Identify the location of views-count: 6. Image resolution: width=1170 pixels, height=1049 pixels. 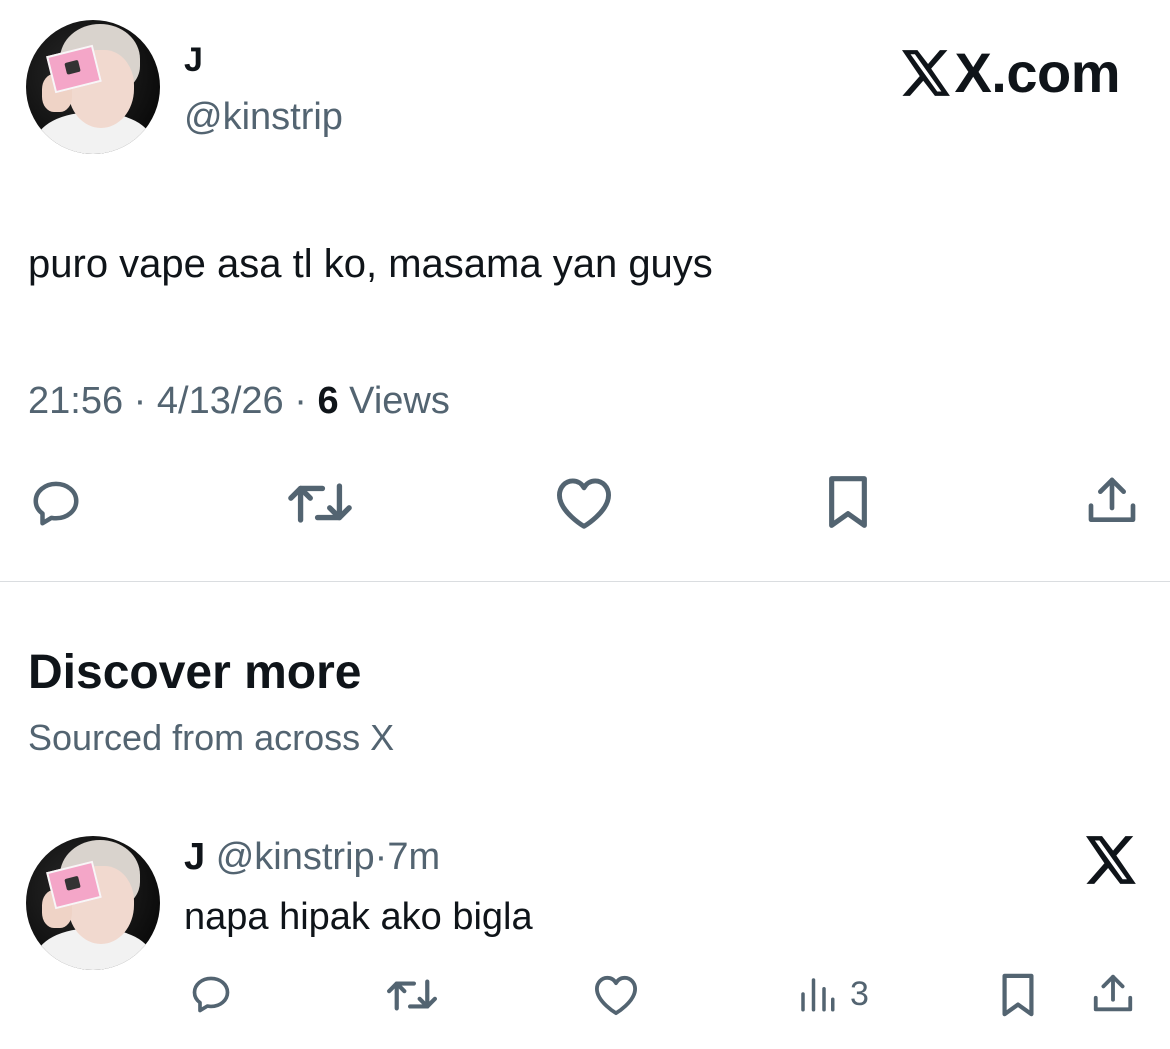
(328, 401).